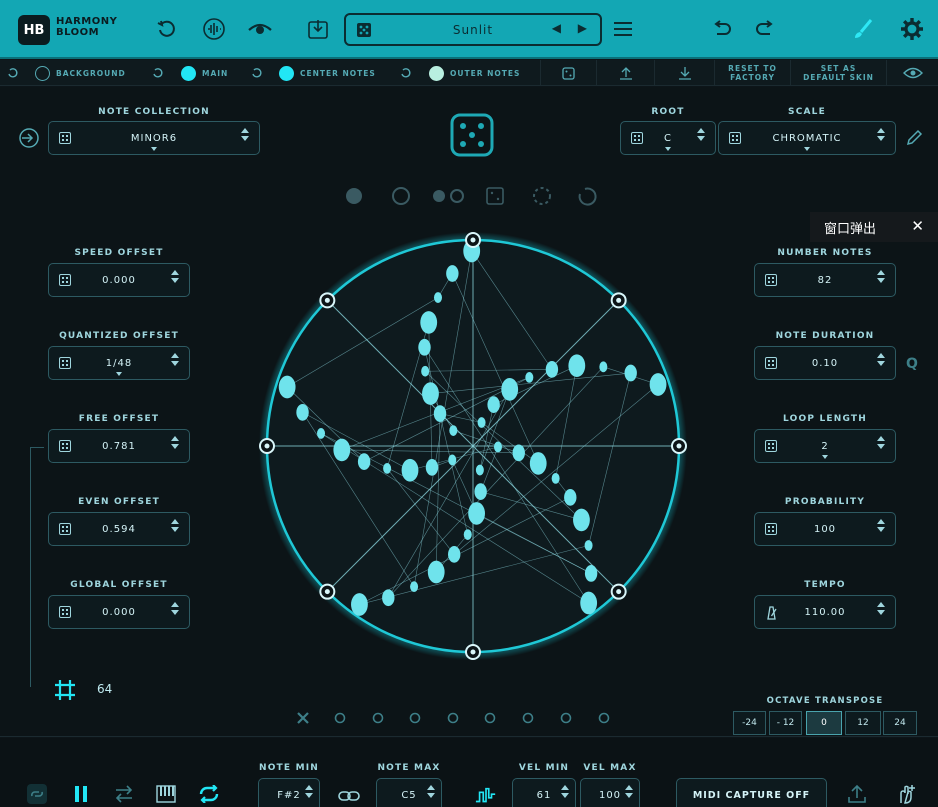 This screenshot has width=938, height=807. What do you see at coordinates (625, 73) in the screenshot?
I see `upload-skin-icon` at bounding box center [625, 73].